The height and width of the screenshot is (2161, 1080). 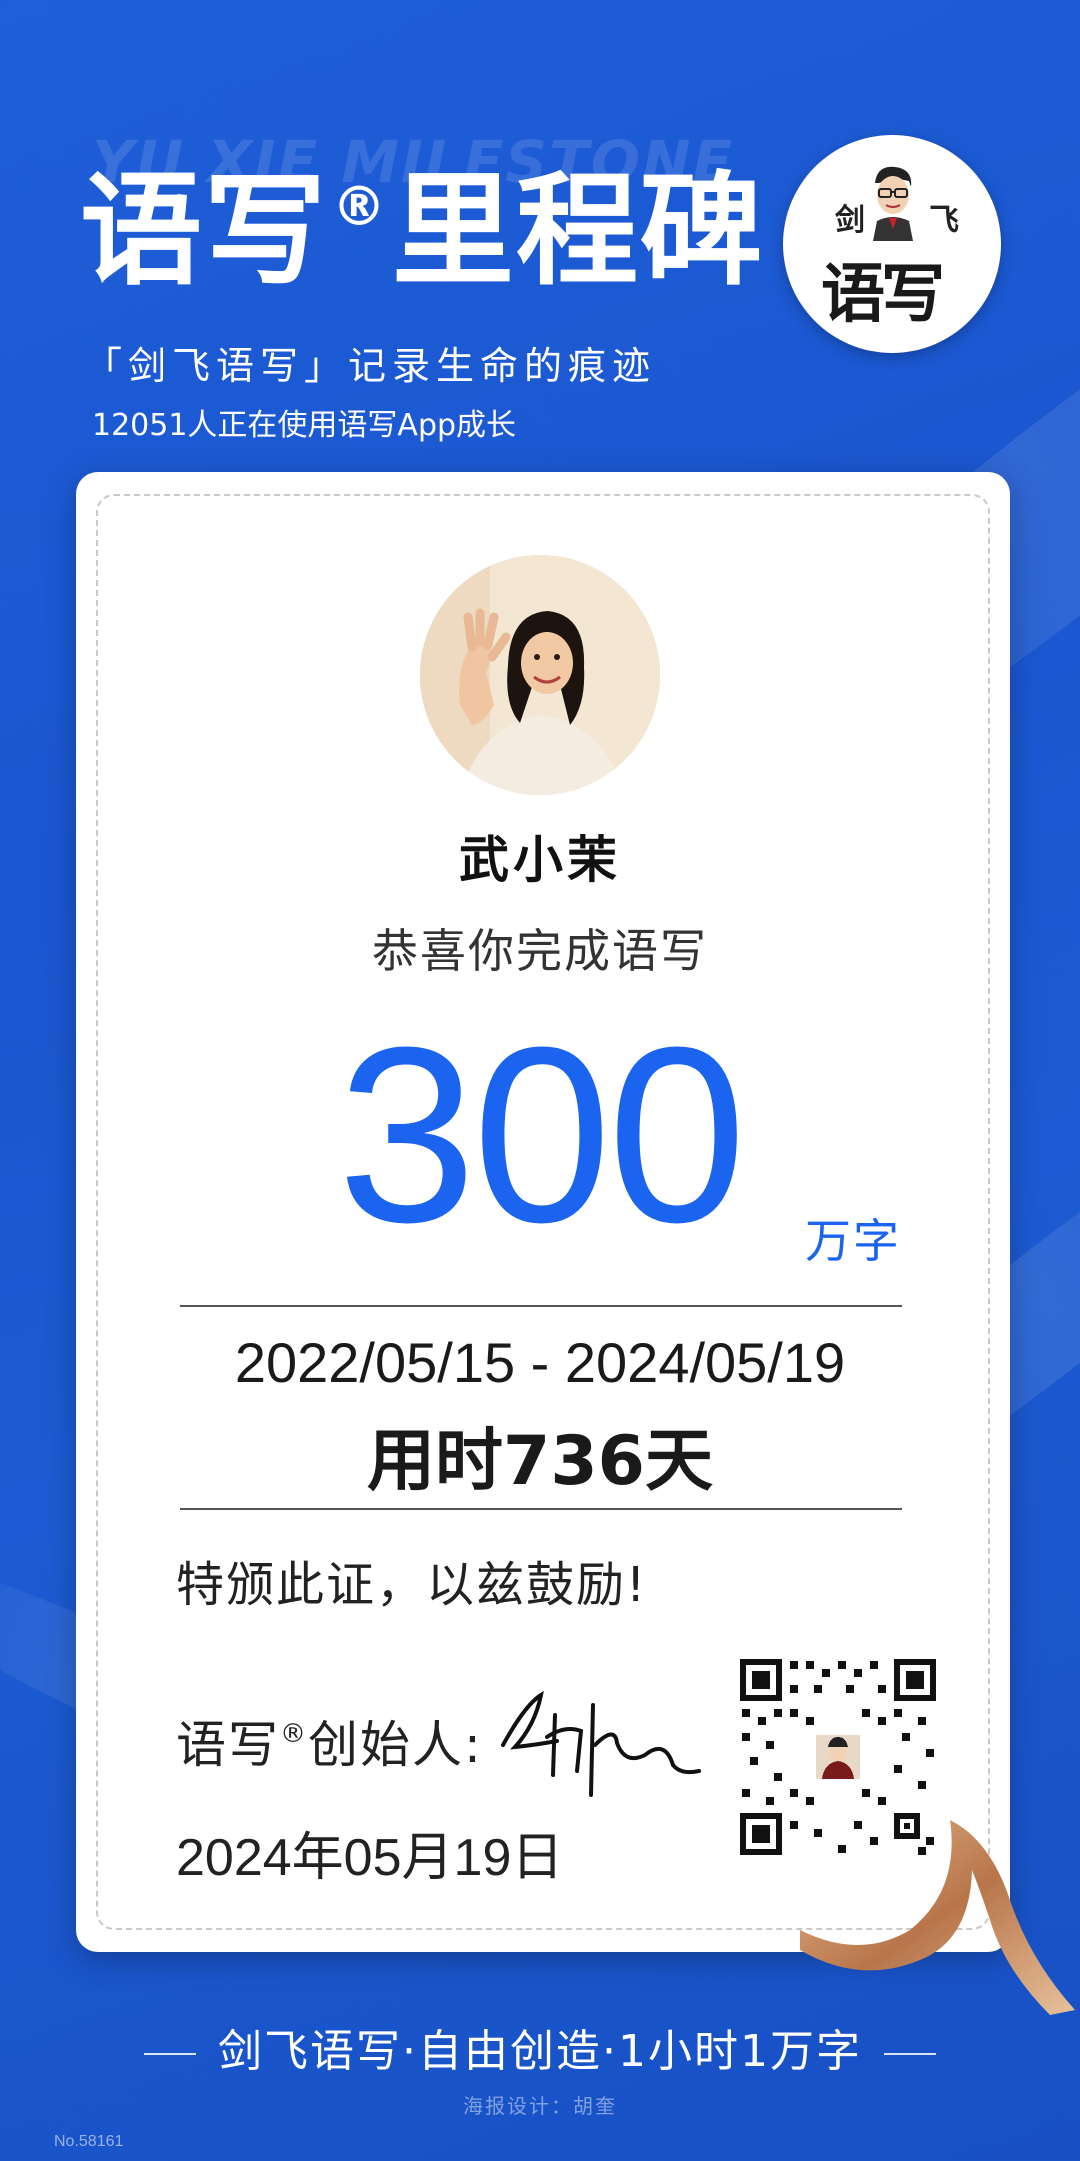 I want to click on footer-slogan: 剑飞语写·自由创造·1小时1万字, so click(x=540, y=2047).